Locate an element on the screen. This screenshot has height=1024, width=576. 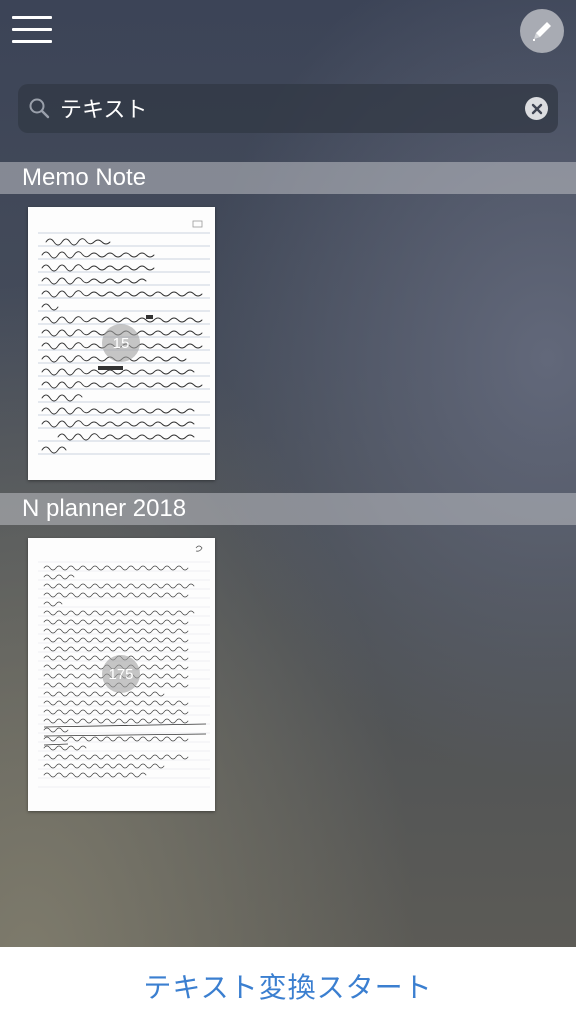
page-count-badge: 175 is located at coordinates (121, 674).